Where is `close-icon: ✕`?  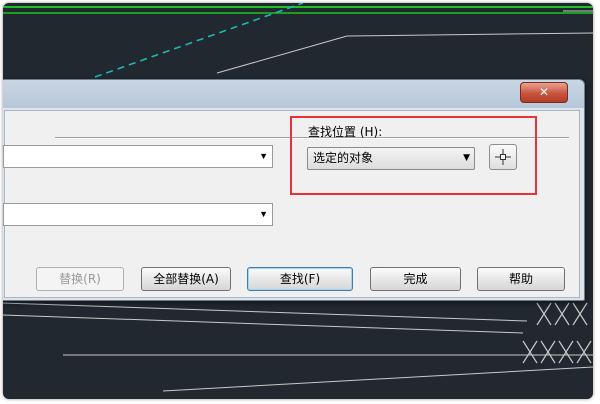
close-icon: ✕ is located at coordinates (544, 92).